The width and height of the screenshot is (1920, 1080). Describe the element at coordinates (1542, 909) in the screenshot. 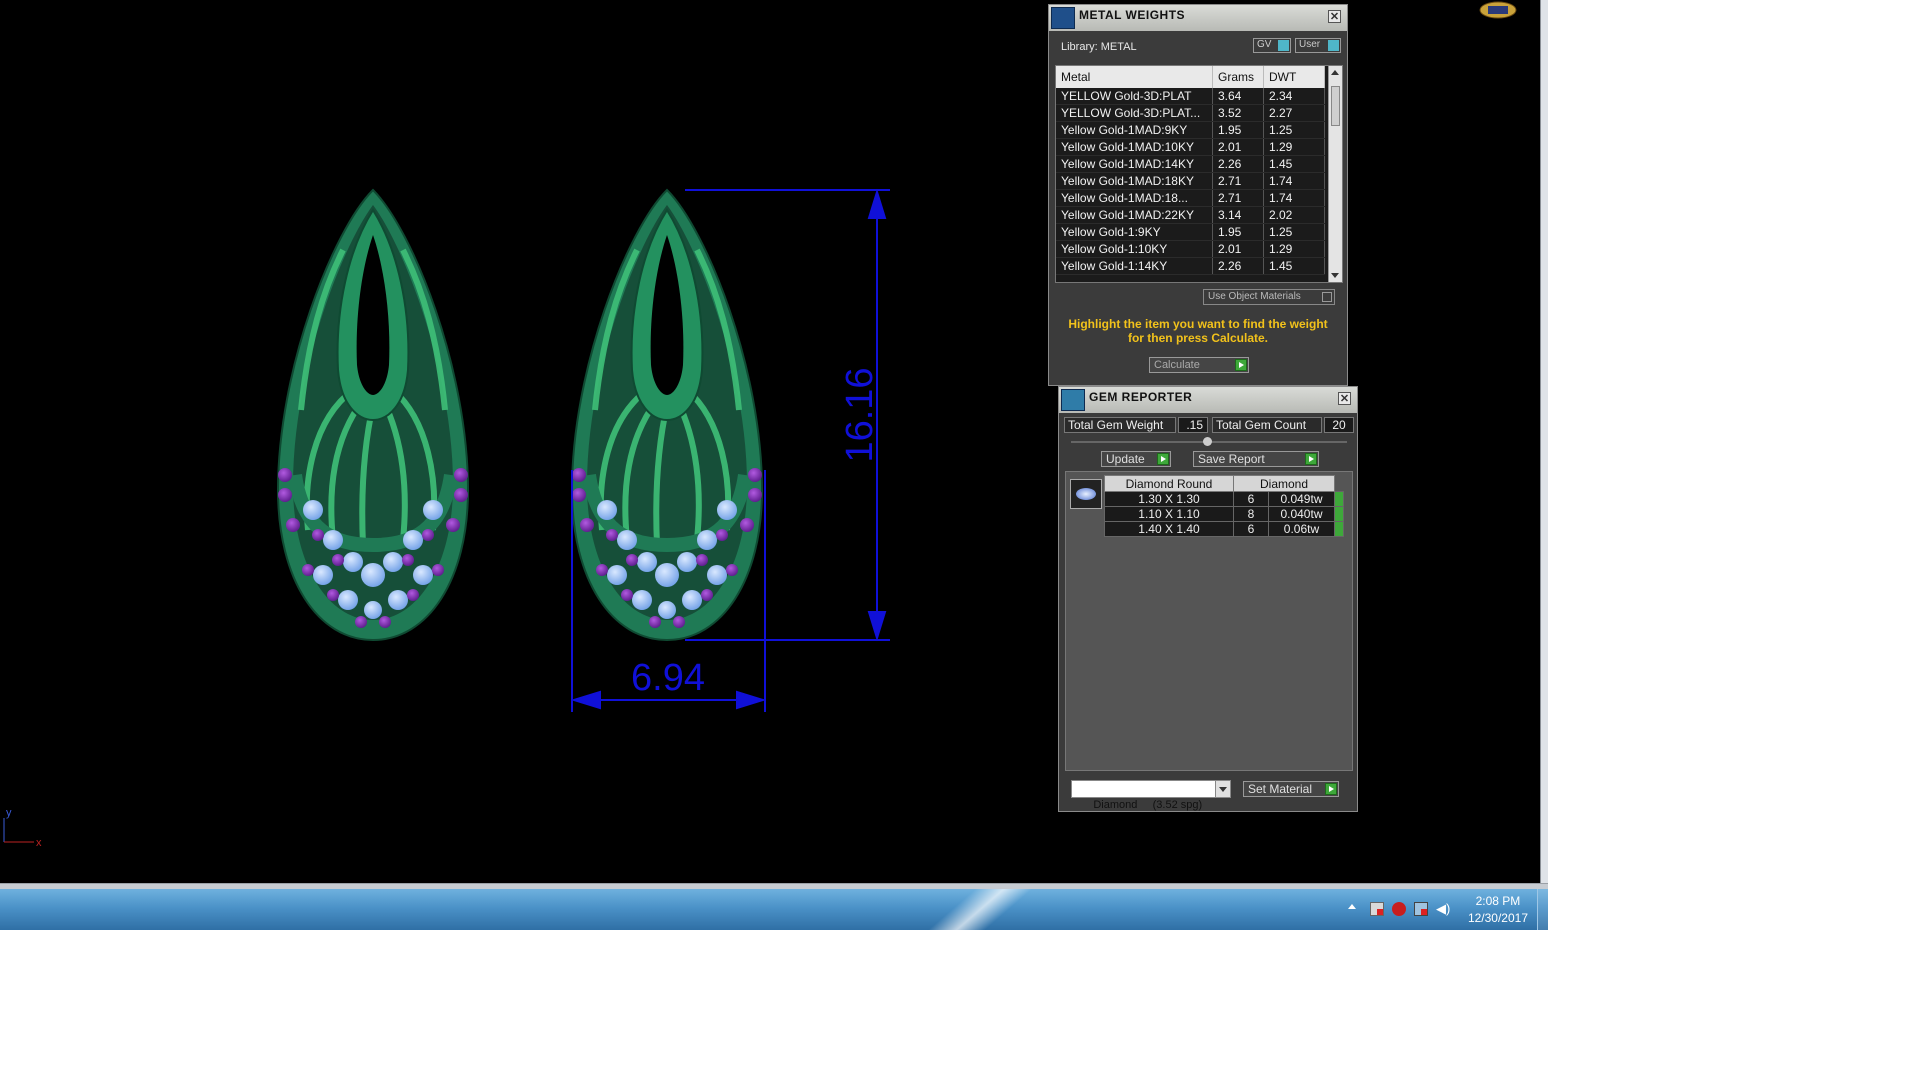

I see `show-desktop-button` at that location.